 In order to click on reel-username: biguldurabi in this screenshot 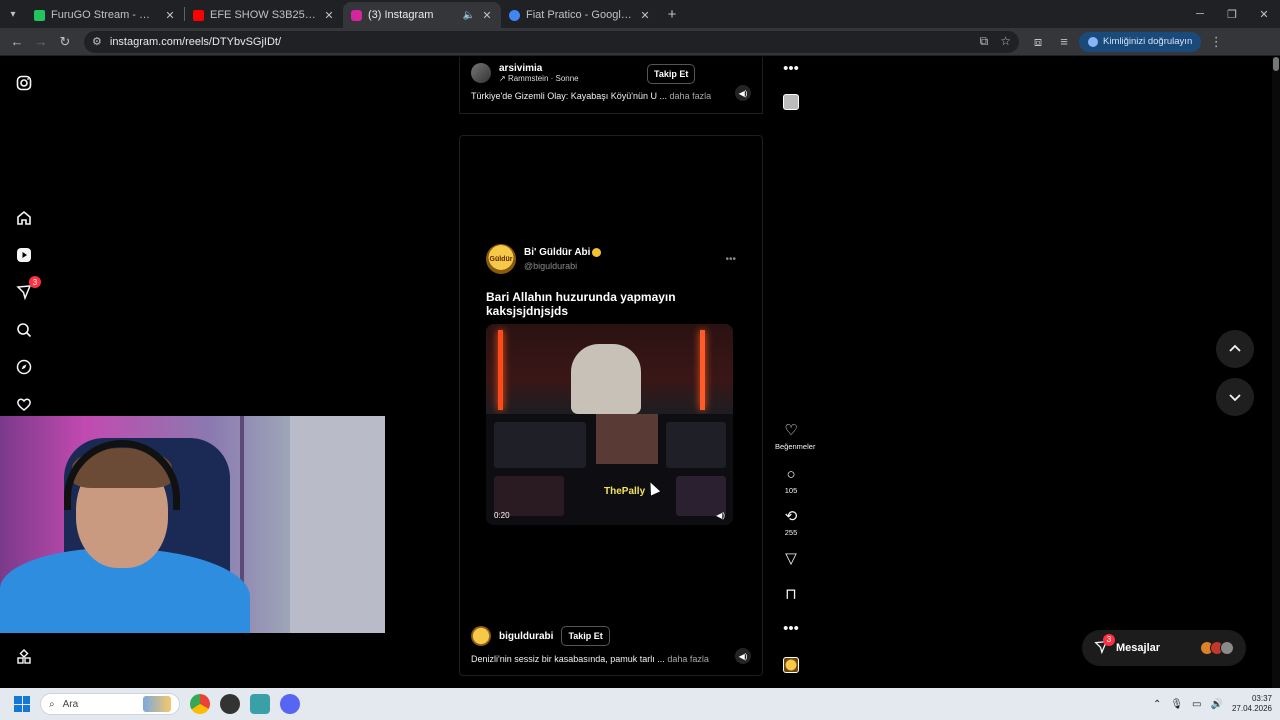, I will do `click(526, 636)`.